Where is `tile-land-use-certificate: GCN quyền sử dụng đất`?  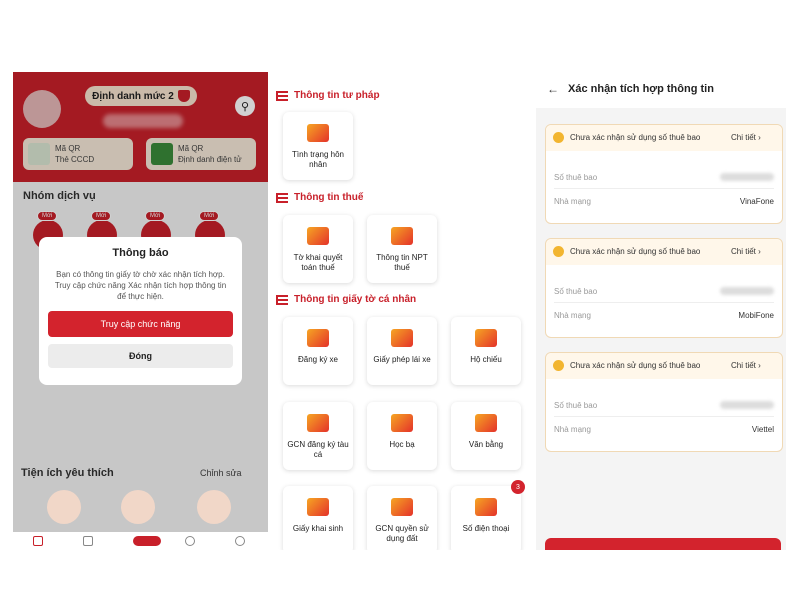
tile-land-use-certificate: GCN quyền sử dụng đất is located at coordinates (402, 518).